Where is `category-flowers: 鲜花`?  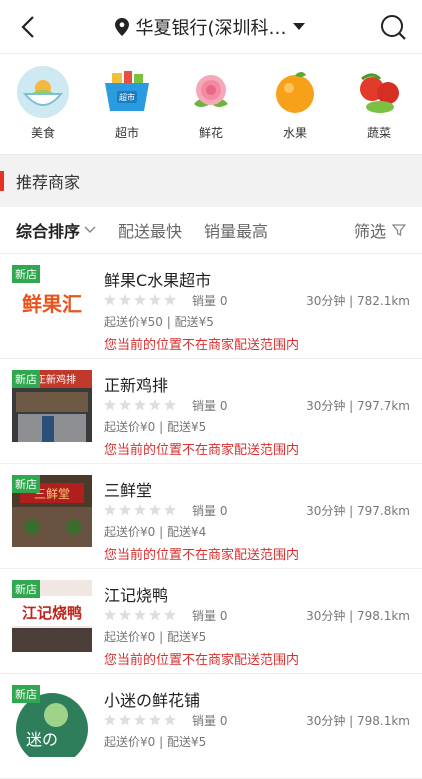 category-flowers: 鲜花 is located at coordinates (211, 105).